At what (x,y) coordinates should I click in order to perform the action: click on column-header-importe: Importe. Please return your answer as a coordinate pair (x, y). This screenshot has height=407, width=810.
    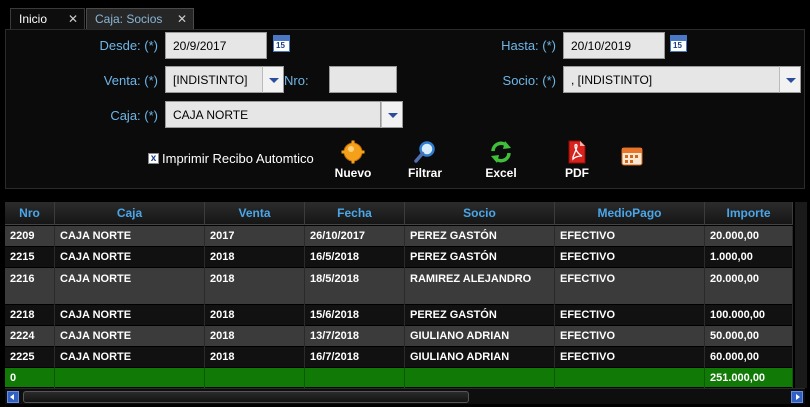
    Looking at the image, I should click on (749, 213).